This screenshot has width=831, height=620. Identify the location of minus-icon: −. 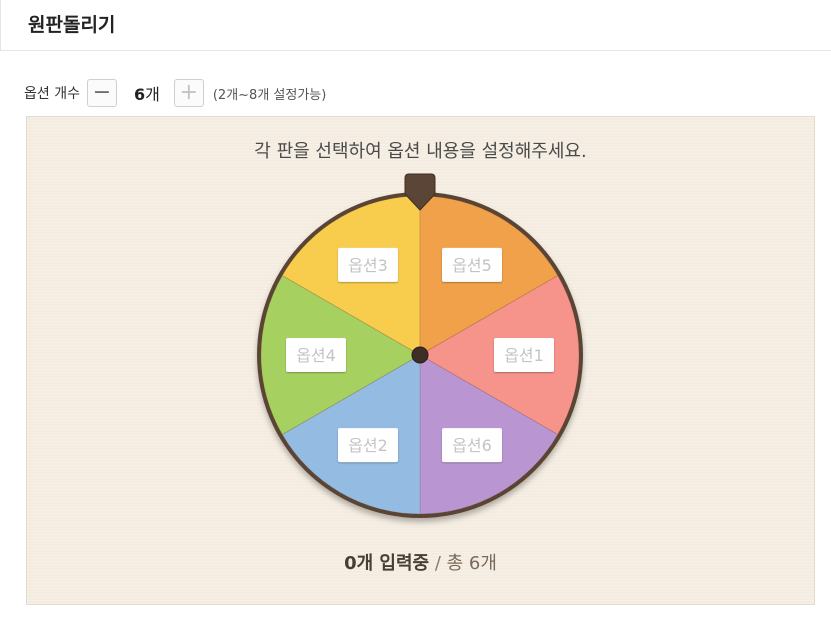
(102, 92).